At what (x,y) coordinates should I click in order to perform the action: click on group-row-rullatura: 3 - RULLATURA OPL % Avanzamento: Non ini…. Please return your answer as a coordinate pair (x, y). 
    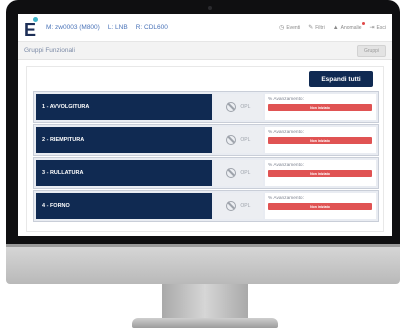
    Looking at the image, I should click on (206, 173).